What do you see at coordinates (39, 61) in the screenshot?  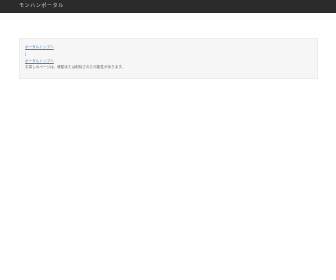 I see `portal-top-link-secondary: ポータルトップへ` at bounding box center [39, 61].